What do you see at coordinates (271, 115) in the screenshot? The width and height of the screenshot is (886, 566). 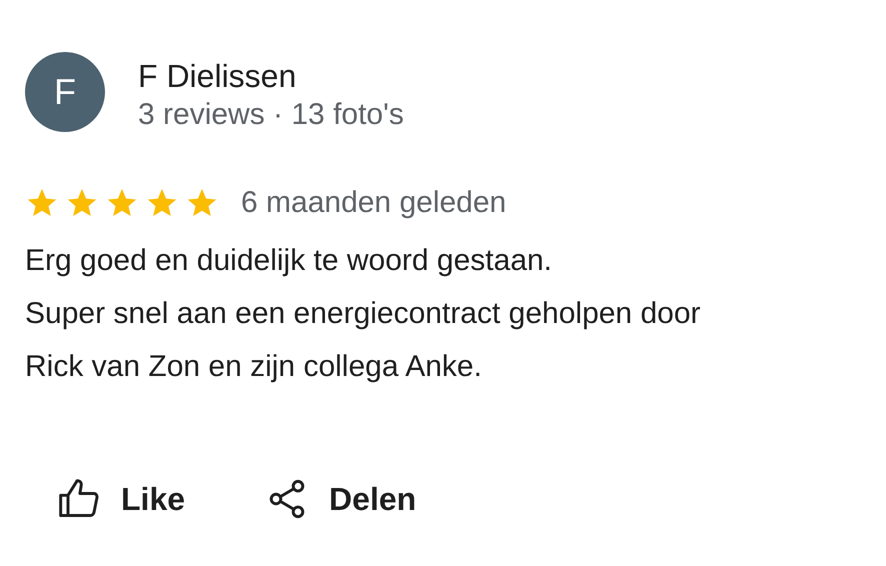 I see `author-meta: 3 reviews · 13 foto's` at bounding box center [271, 115].